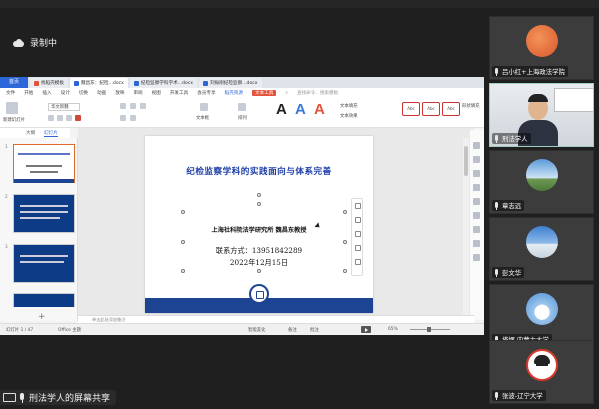 The height and width of the screenshot is (409, 599). Describe the element at coordinates (98, 83) in the screenshot. I see `doc-tab: 魏昌东：纪检...docx` at that location.